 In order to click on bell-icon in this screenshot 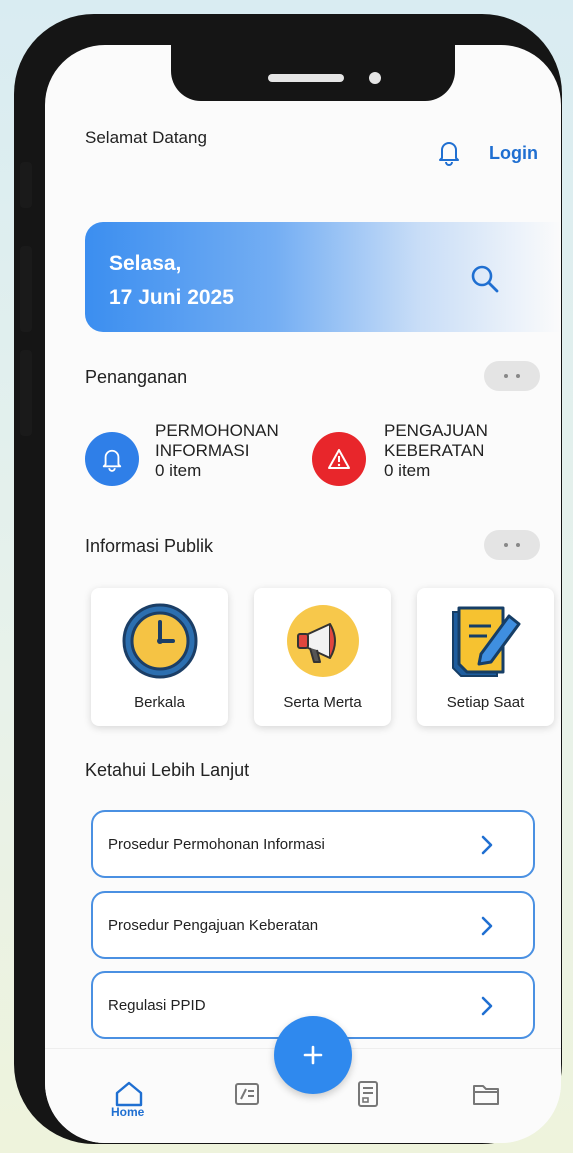, I will do `click(112, 460)`.